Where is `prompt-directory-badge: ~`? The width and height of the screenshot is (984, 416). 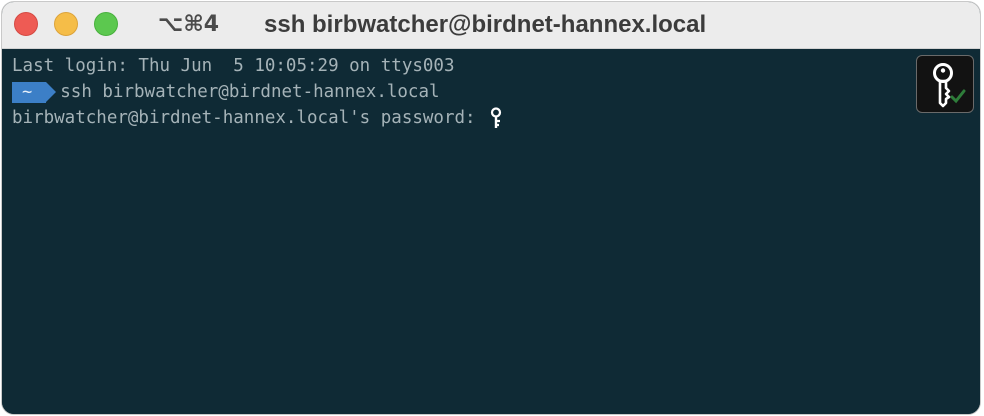
prompt-directory-badge: ~ is located at coordinates (34, 92).